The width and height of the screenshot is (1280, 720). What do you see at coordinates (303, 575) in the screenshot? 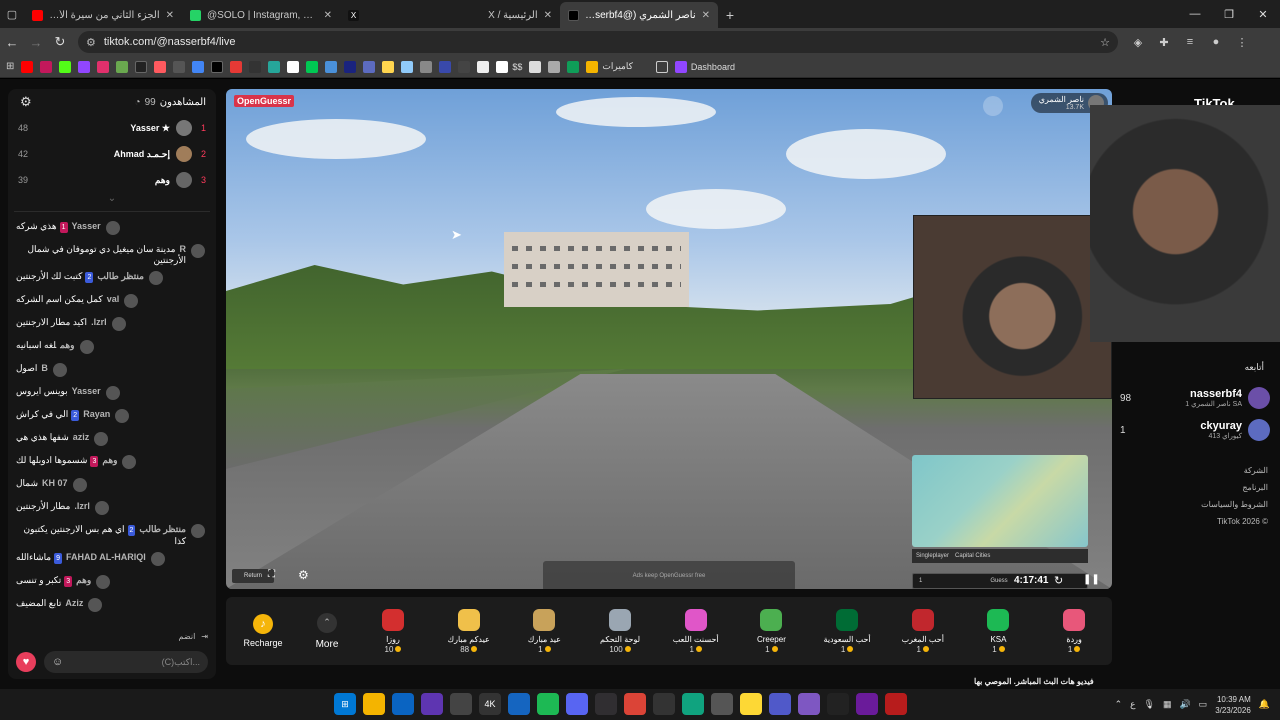
I see `settings-icon: ⚙` at bounding box center [303, 575].